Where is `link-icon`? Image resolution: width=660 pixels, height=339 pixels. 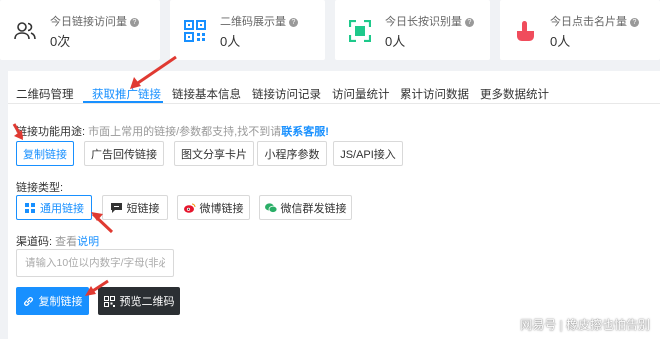
link-icon is located at coordinates (29, 301).